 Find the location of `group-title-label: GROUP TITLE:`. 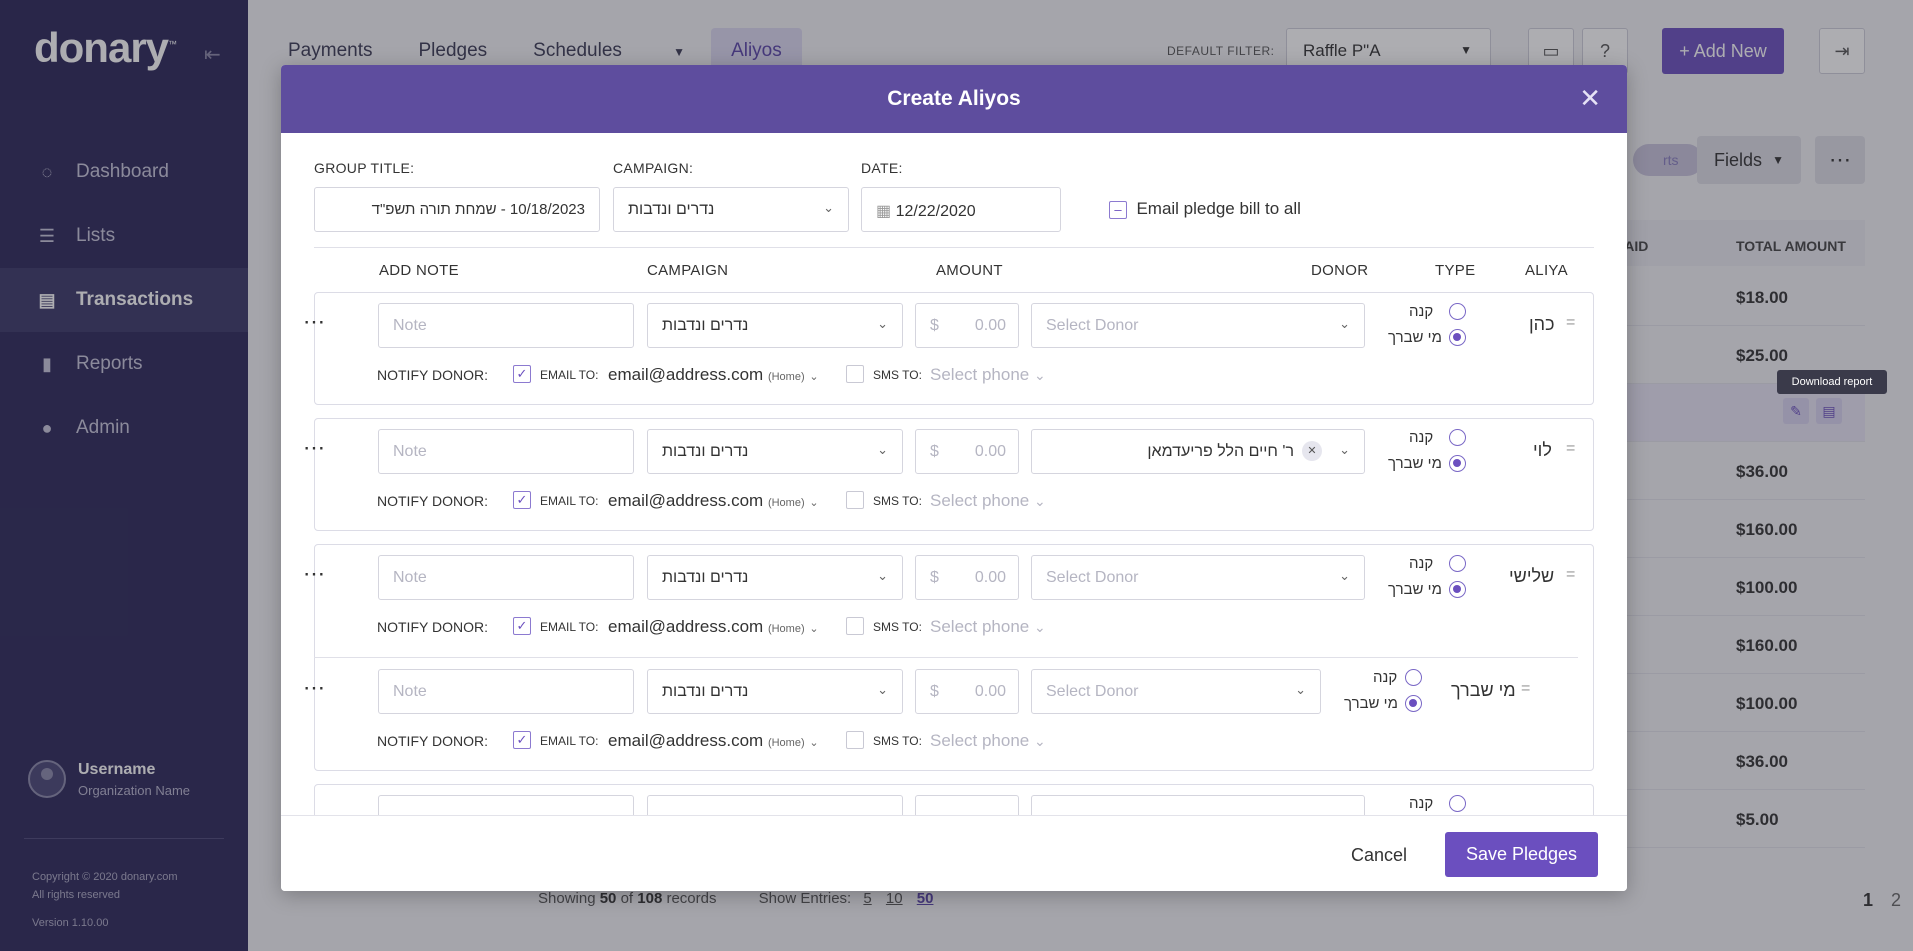

group-title-label: GROUP TITLE: is located at coordinates (364, 168).